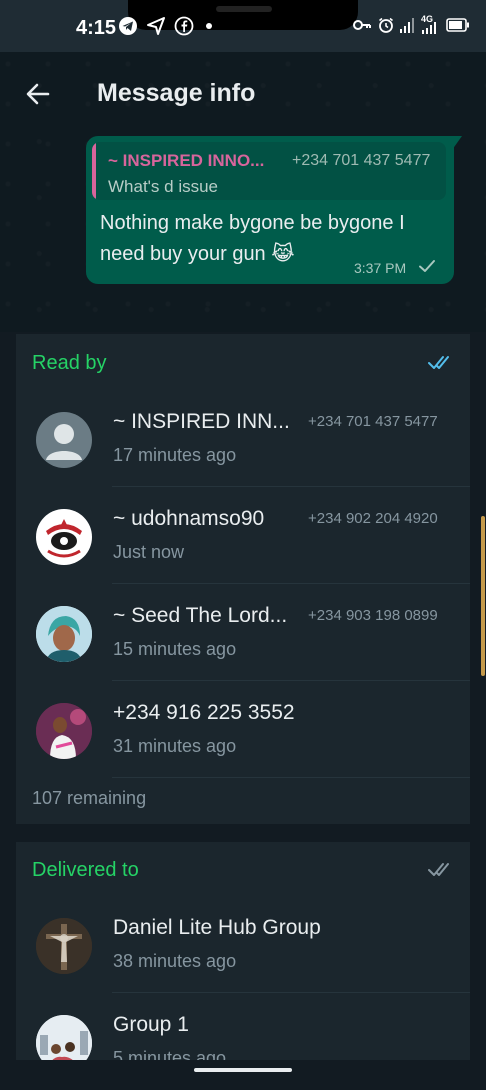 This screenshot has width=486, height=1090. Describe the element at coordinates (454, 143) in the screenshot. I see `bubble-tail` at that location.